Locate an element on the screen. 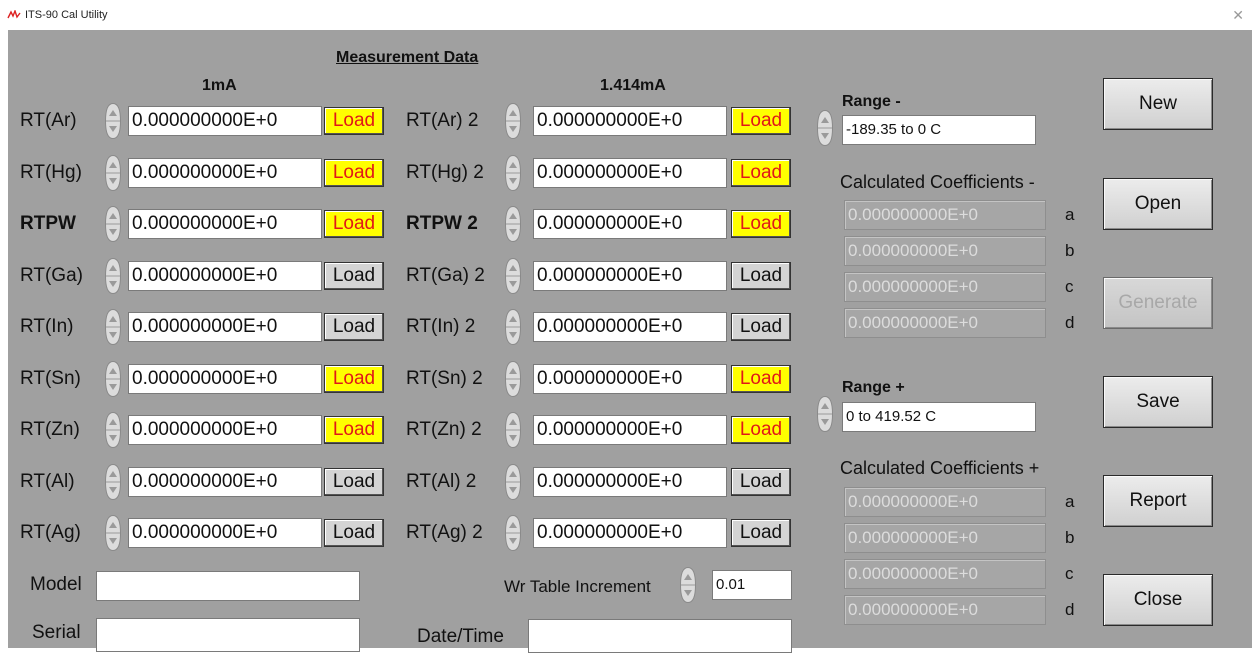  close-window-icon: ✕ is located at coordinates (1238, 15).